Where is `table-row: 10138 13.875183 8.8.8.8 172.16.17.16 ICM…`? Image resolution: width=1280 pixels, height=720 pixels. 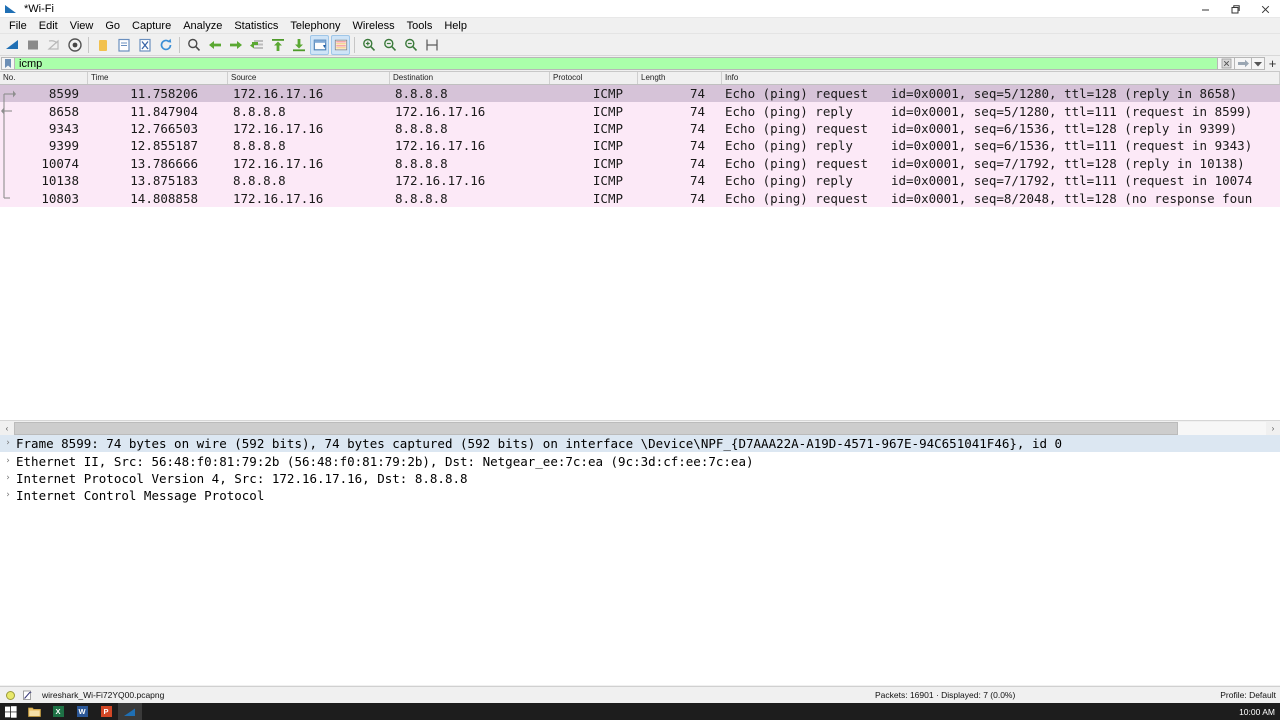
table-row: 10138 13.875183 8.8.8.8 172.16.17.16 ICM… is located at coordinates (640, 180).